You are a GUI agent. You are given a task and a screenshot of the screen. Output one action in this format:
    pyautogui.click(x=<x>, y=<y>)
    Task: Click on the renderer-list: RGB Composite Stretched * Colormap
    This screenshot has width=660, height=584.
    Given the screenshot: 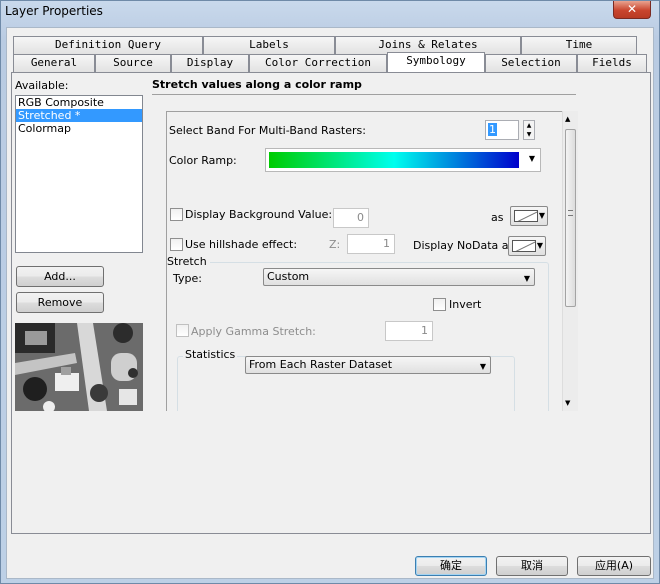 What is the action you would take?
    pyautogui.click(x=79, y=174)
    